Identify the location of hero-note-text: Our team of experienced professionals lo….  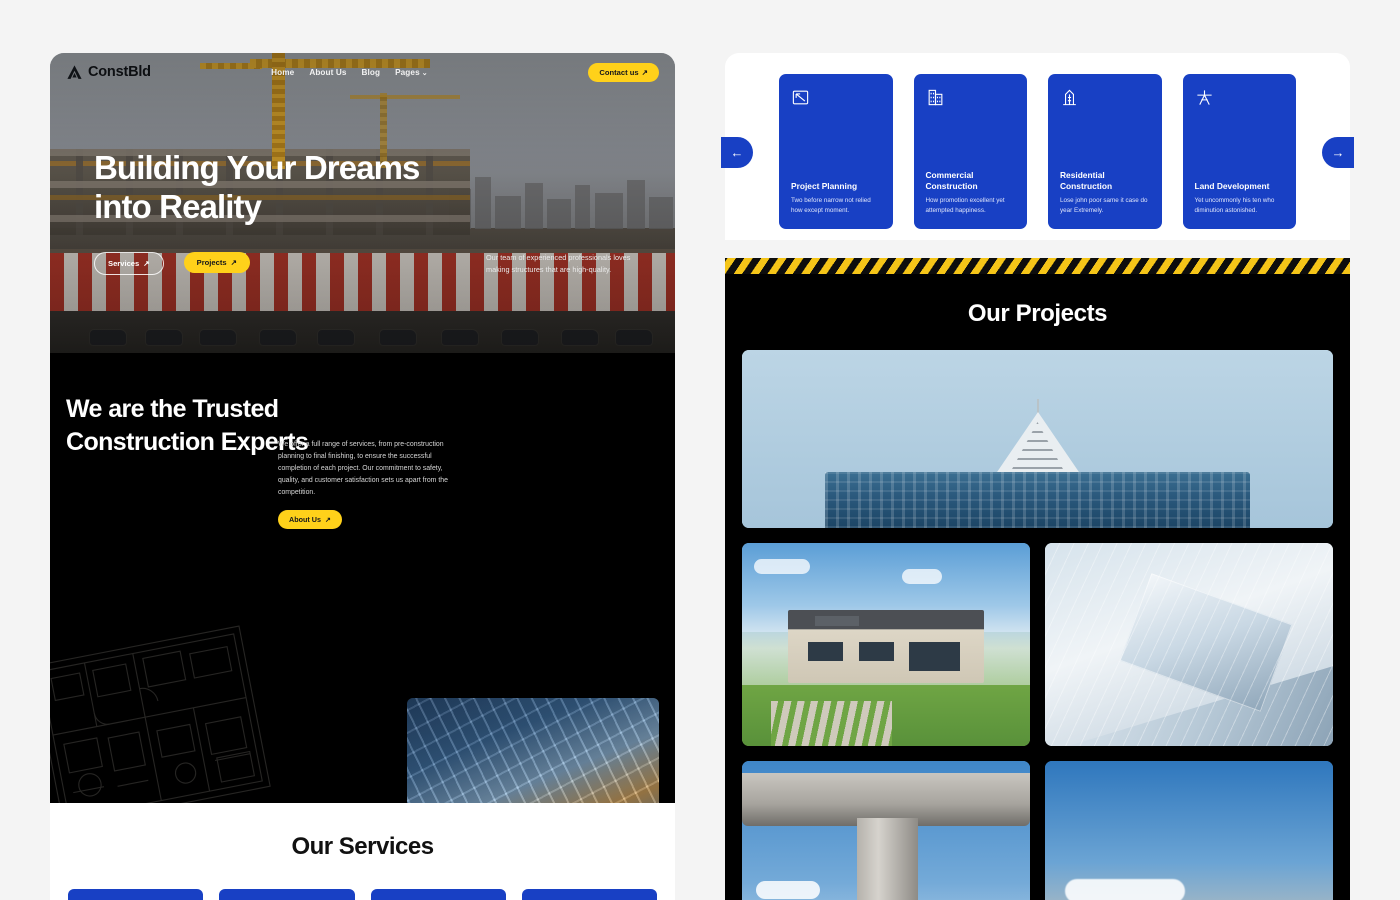
(558, 264).